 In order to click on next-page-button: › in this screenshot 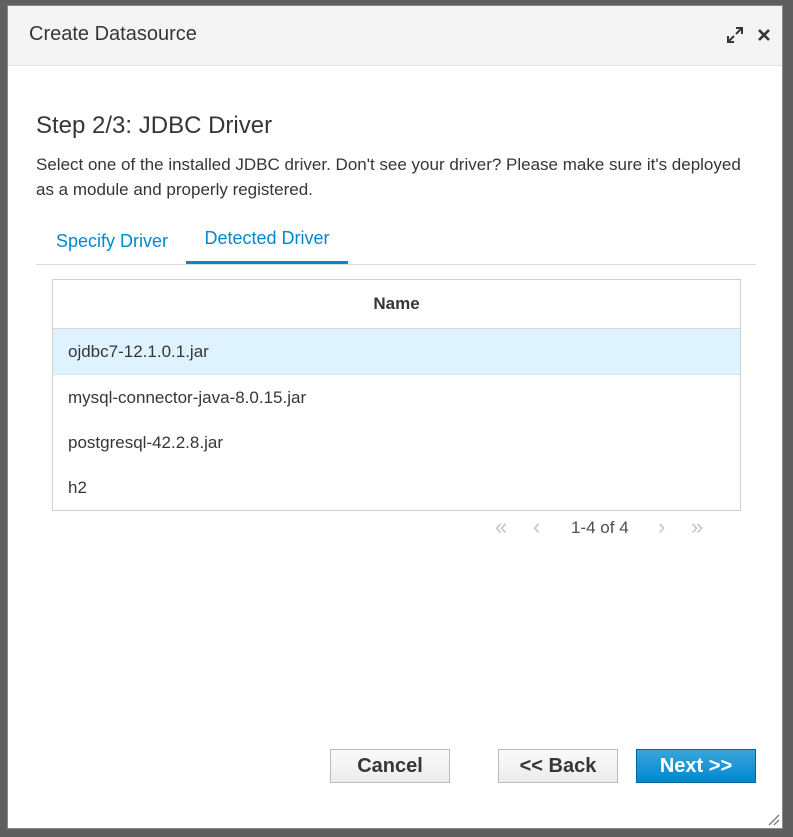, I will do `click(661, 527)`.